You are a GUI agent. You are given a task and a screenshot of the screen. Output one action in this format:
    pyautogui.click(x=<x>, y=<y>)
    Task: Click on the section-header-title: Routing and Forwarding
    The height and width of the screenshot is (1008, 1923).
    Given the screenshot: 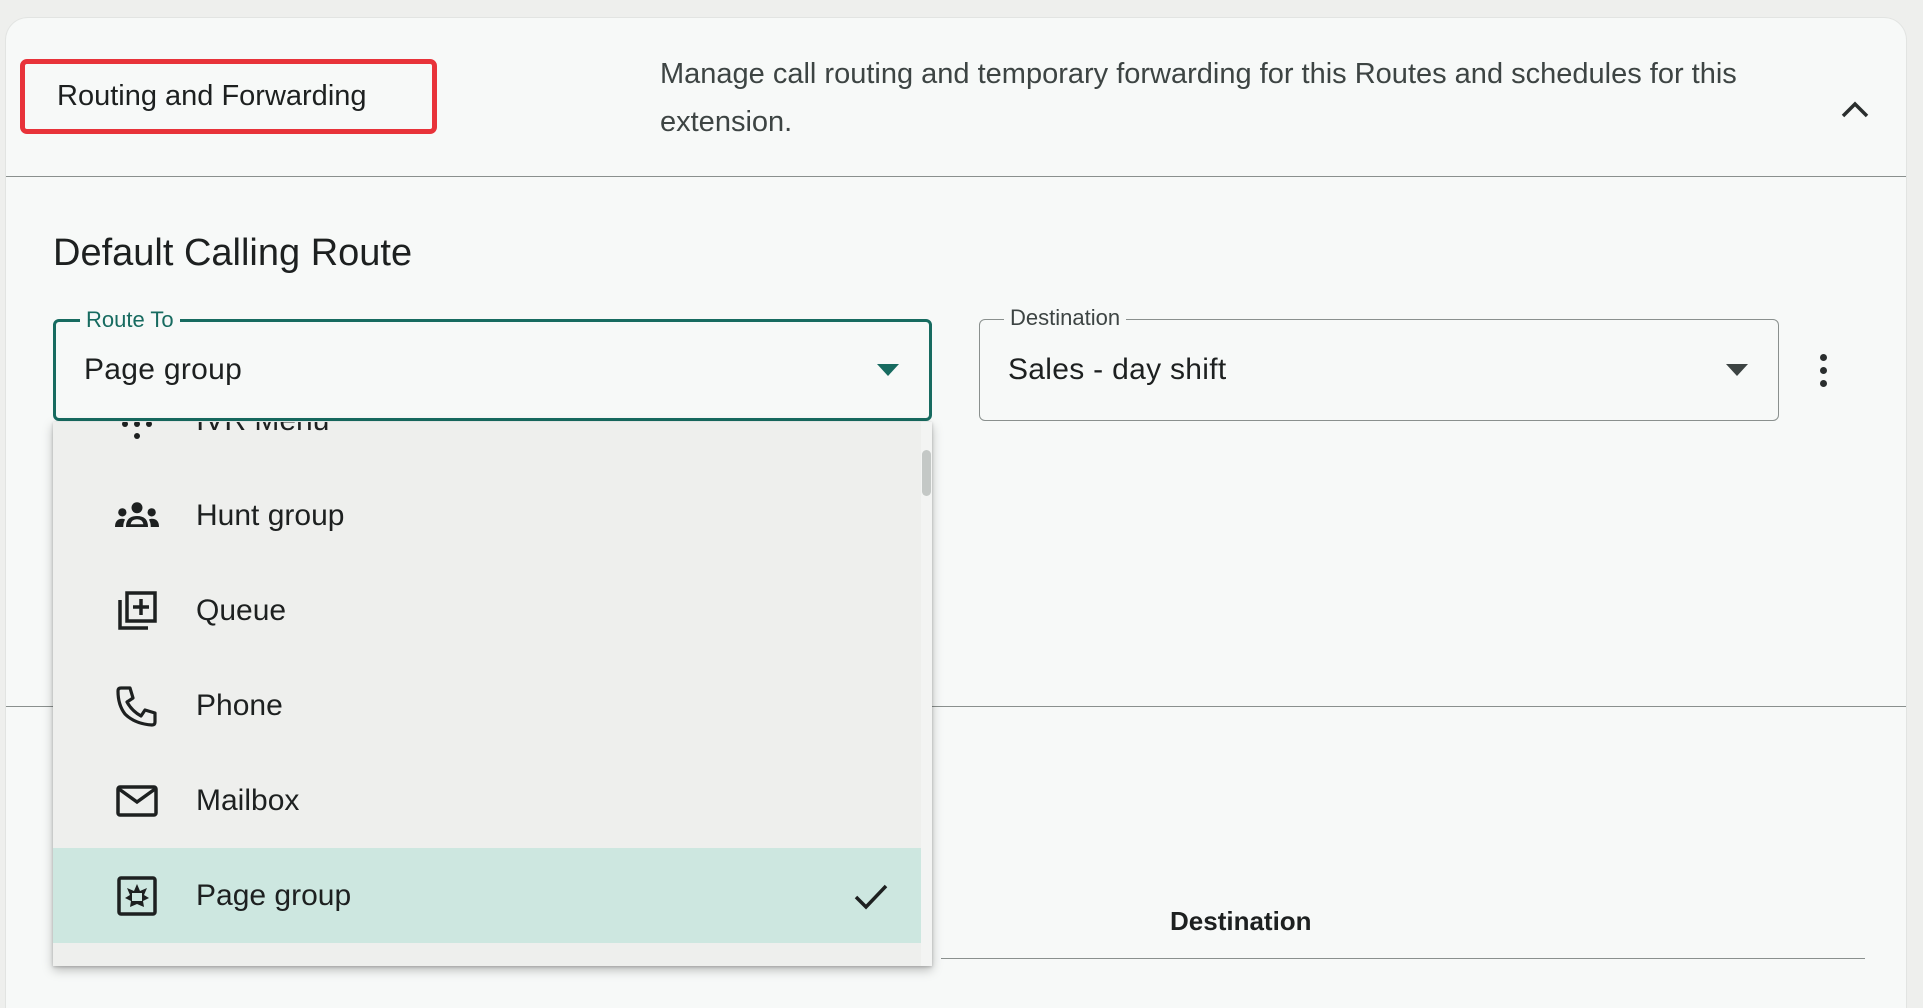 What is the action you would take?
    pyautogui.click(x=228, y=96)
    